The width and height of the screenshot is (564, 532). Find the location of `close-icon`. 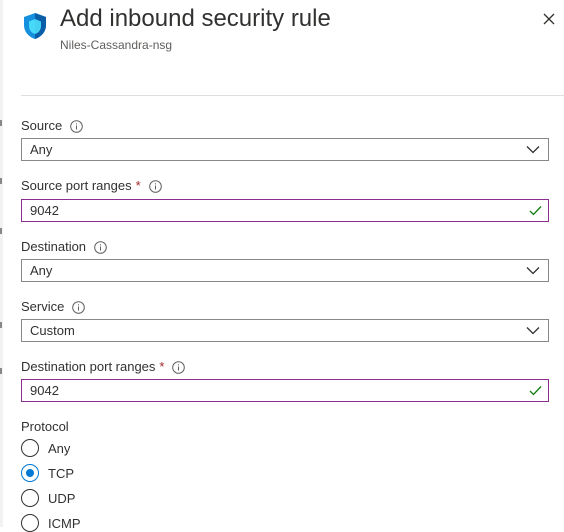

close-icon is located at coordinates (549, 19).